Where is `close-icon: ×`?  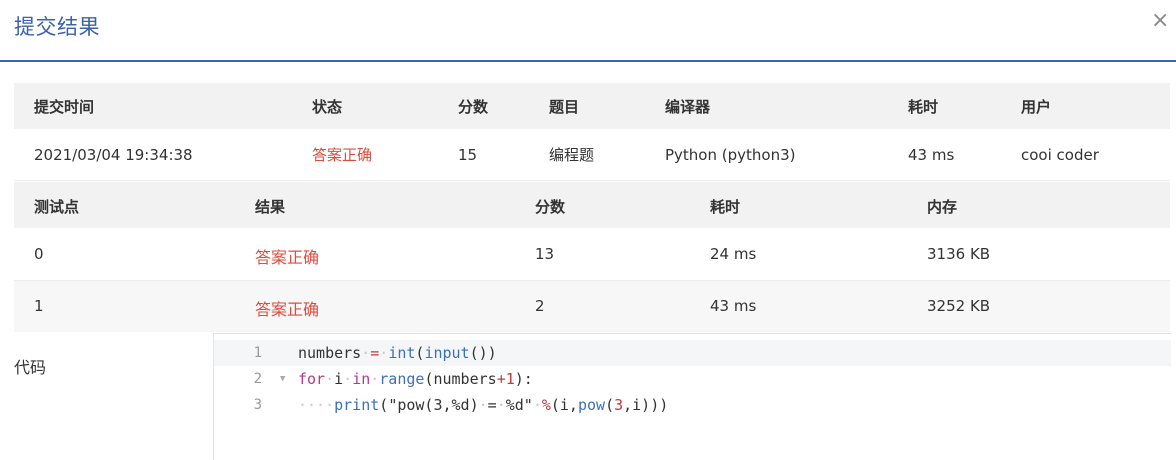
close-icon: × is located at coordinates (1160, 21).